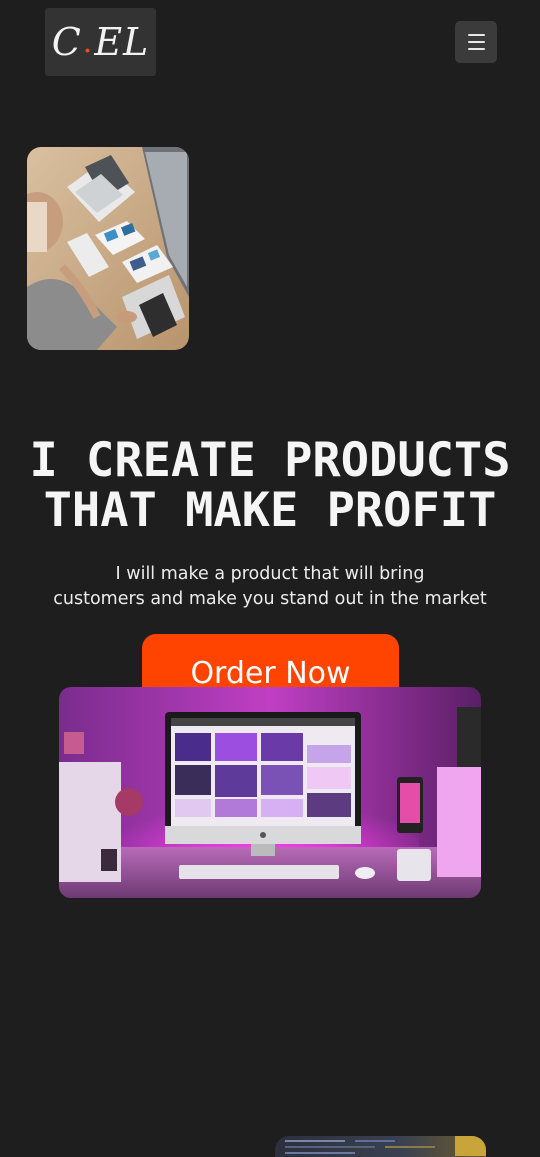 This screenshot has width=540, height=1157. What do you see at coordinates (270, 460) in the screenshot?
I see `hero-title-line1: I CREATE PRODUCTS` at bounding box center [270, 460].